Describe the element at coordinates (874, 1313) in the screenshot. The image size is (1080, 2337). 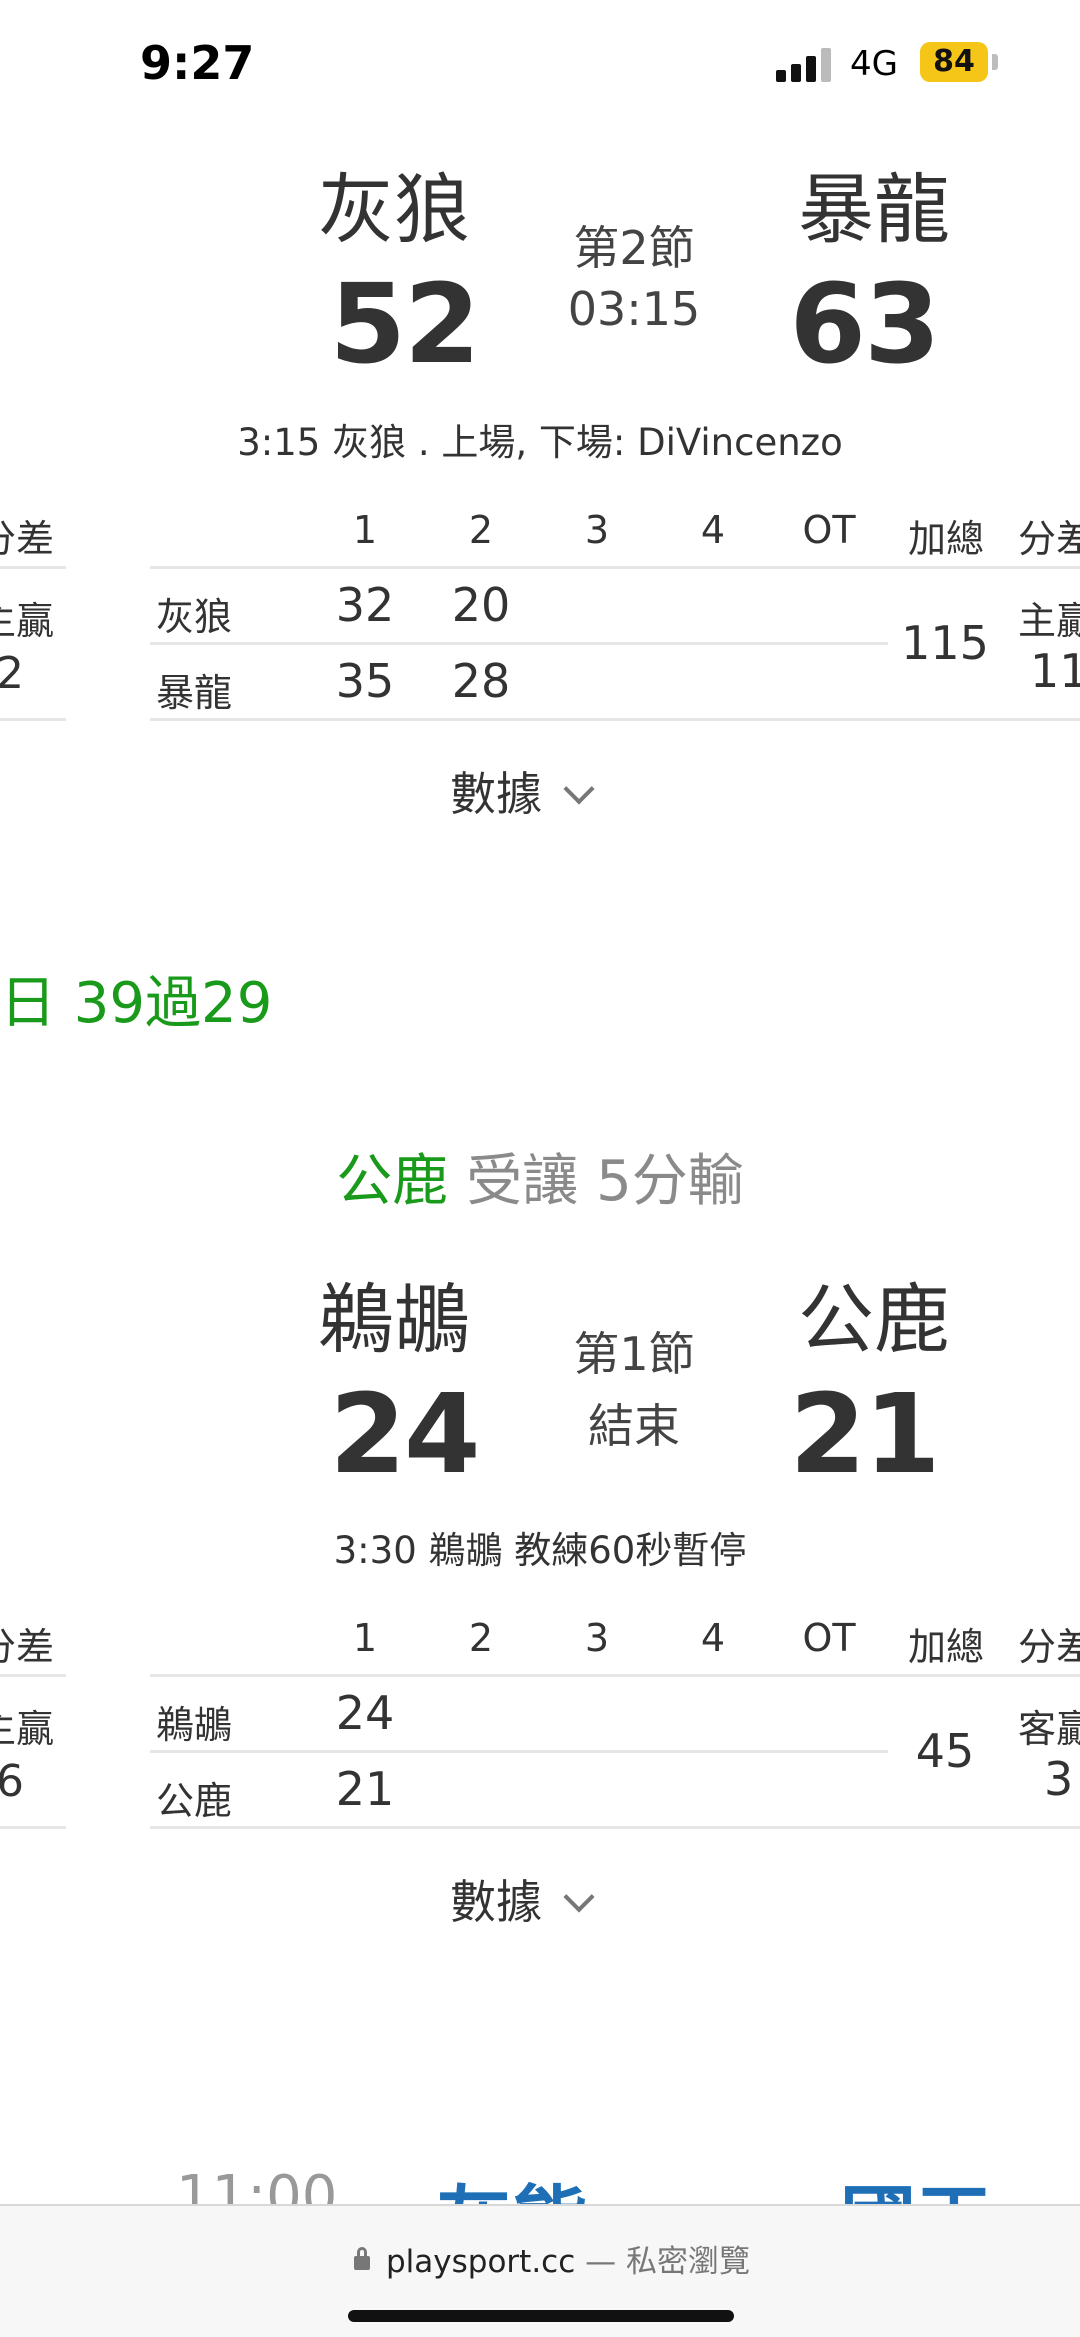
I see `home-team-name: 公鹿` at that location.